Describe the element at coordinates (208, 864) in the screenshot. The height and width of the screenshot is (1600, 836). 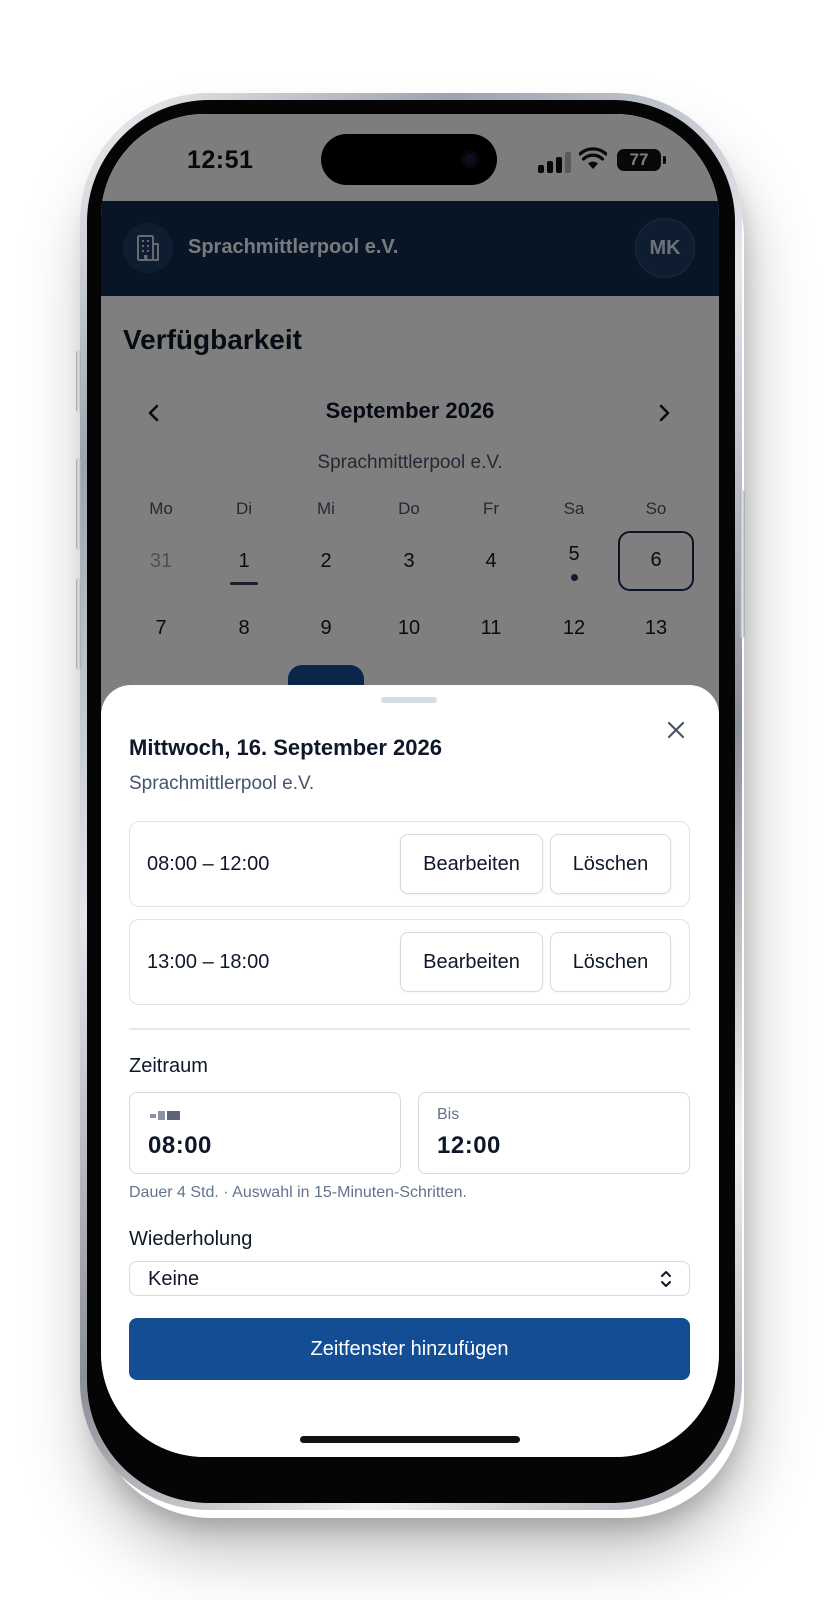
I see `slot-time: 08:00 – 12:00` at that location.